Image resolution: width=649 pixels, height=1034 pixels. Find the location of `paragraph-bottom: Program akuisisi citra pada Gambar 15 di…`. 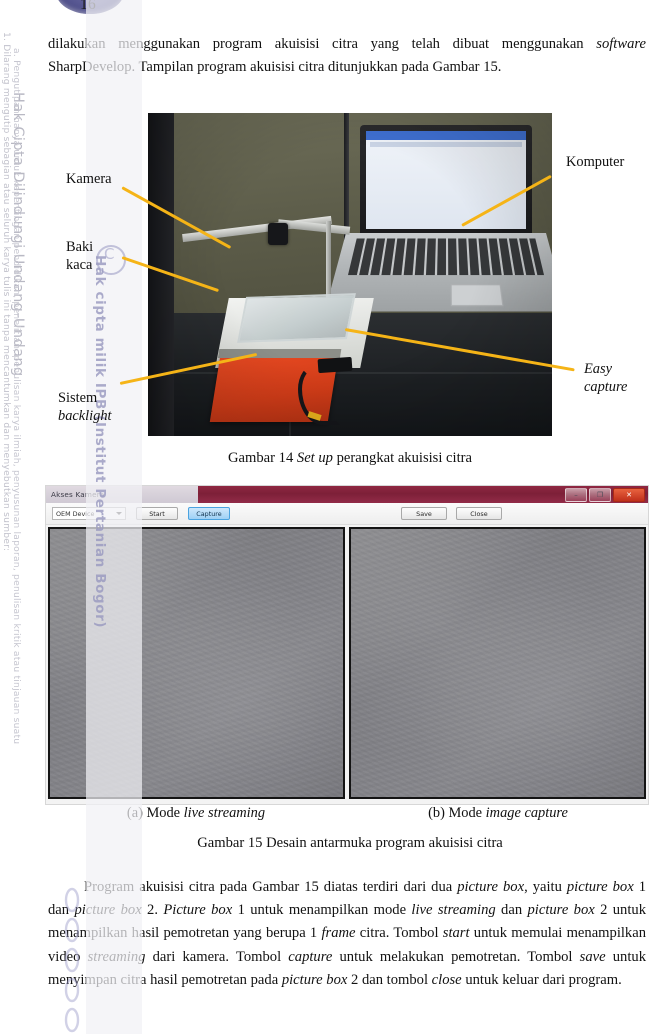

paragraph-bottom: Program akuisisi citra pada Gambar 15 di… is located at coordinates (347, 934).